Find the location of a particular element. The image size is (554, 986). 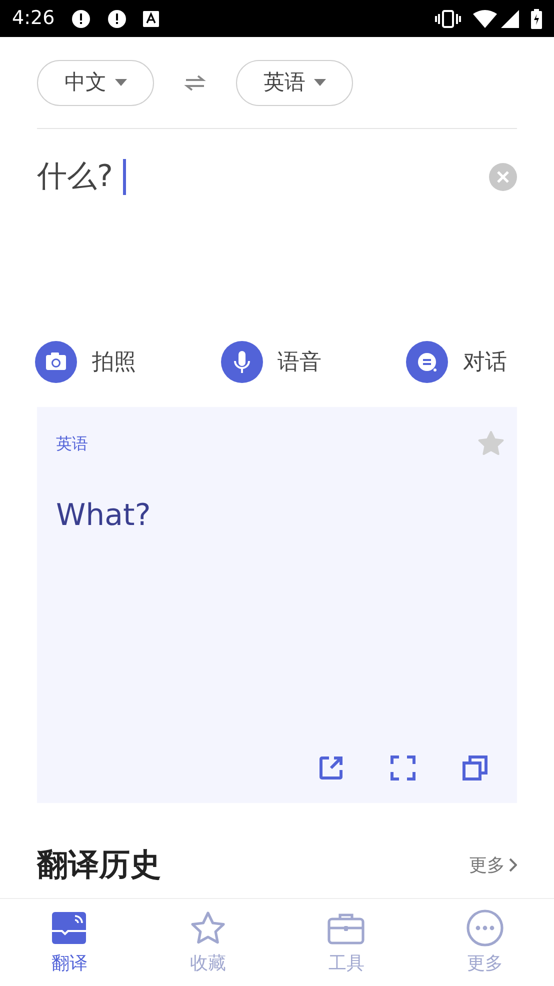

nav-tab: 翻译 is located at coordinates (69, 942).